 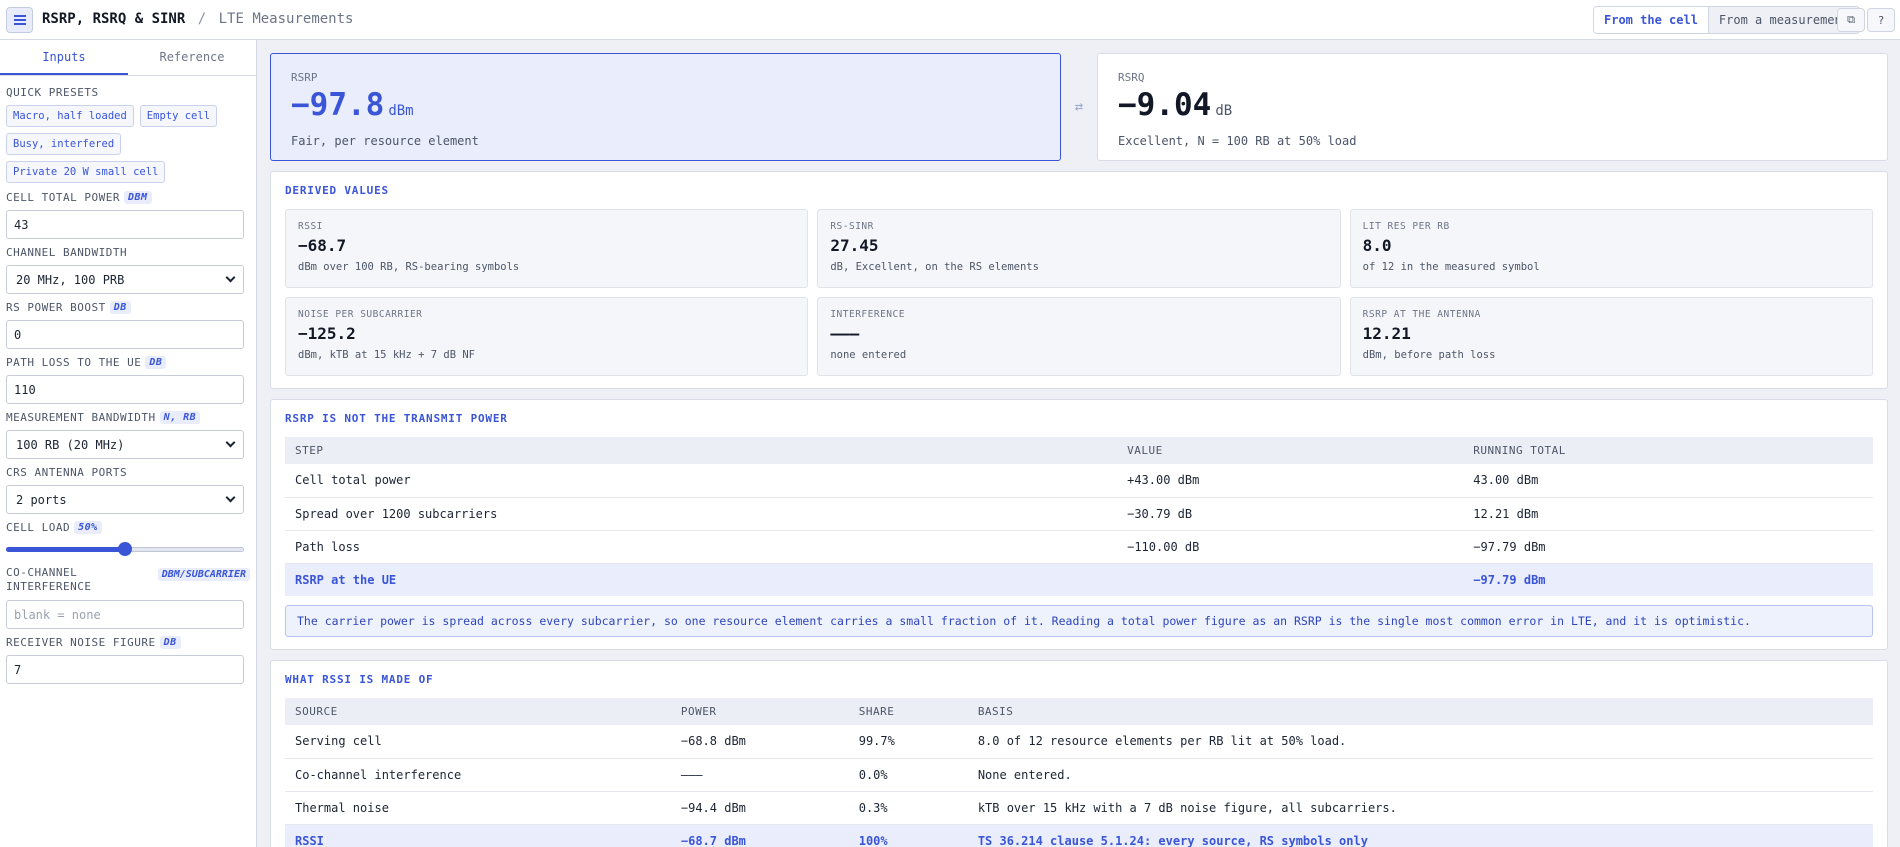 I want to click on crs-ports-select: 2 ports, so click(x=125, y=499).